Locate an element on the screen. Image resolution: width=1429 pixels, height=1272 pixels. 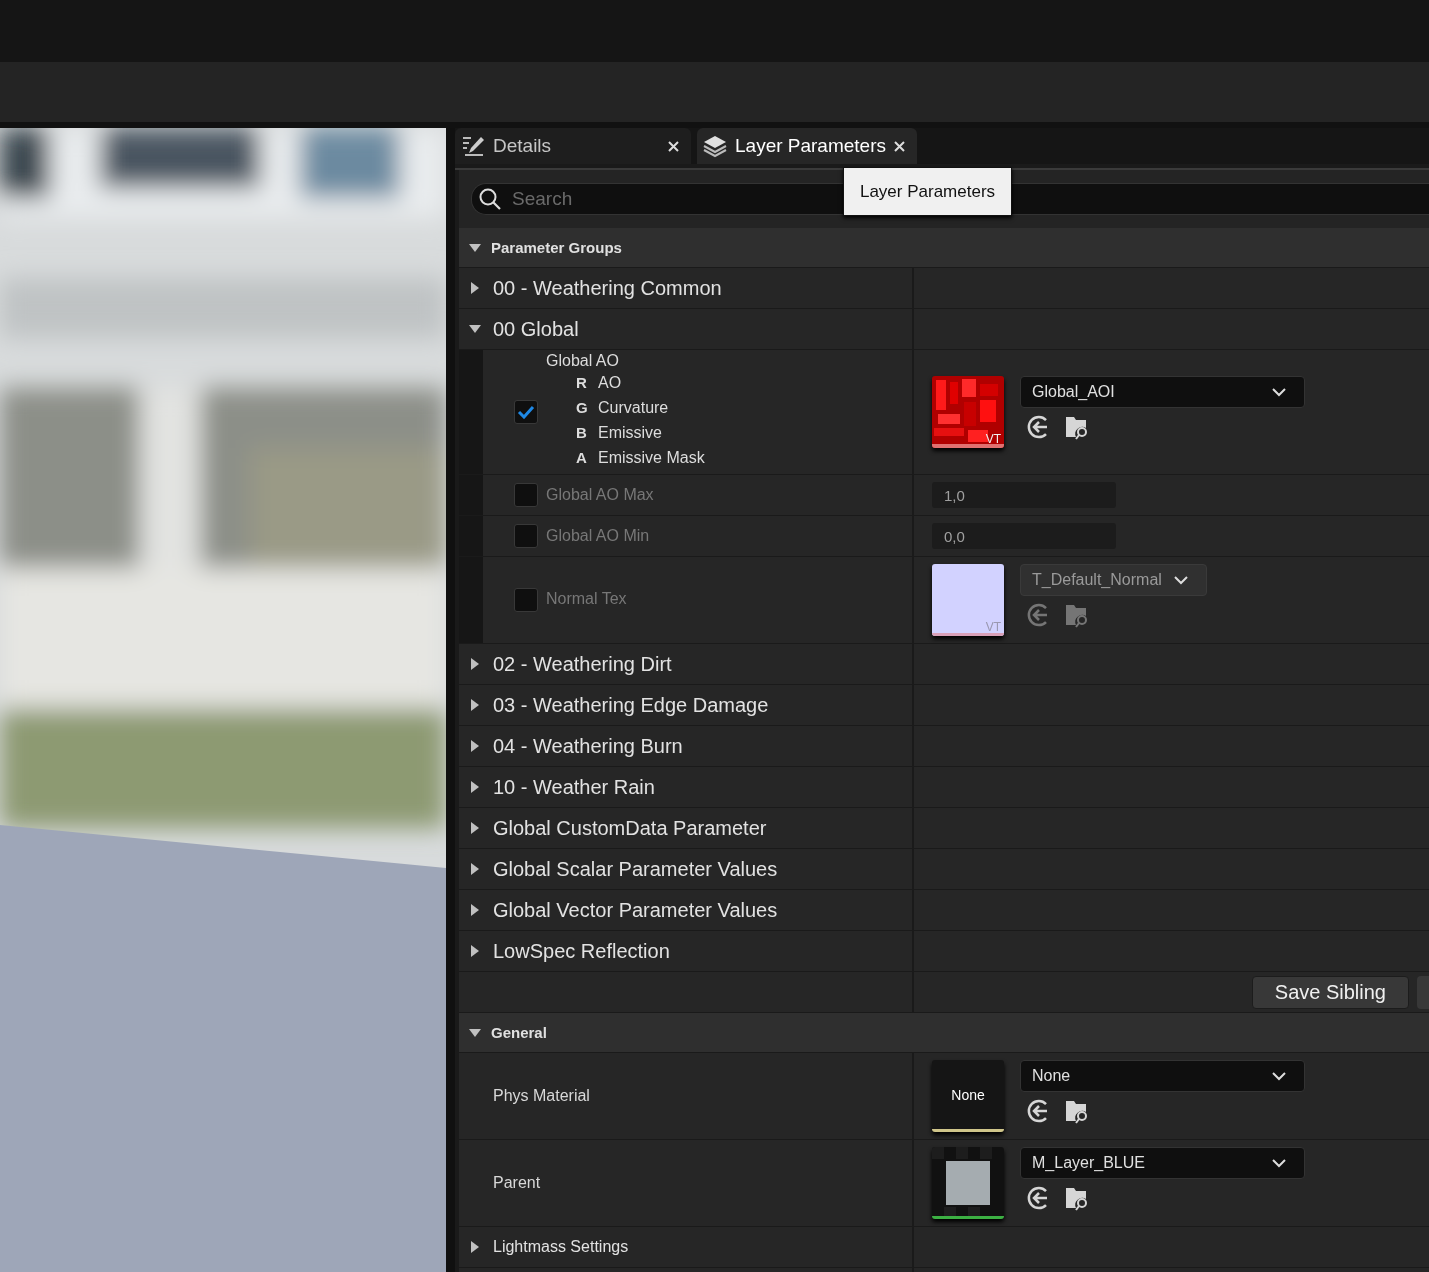
parameter-label: Global AO Max is located at coordinates (600, 495).